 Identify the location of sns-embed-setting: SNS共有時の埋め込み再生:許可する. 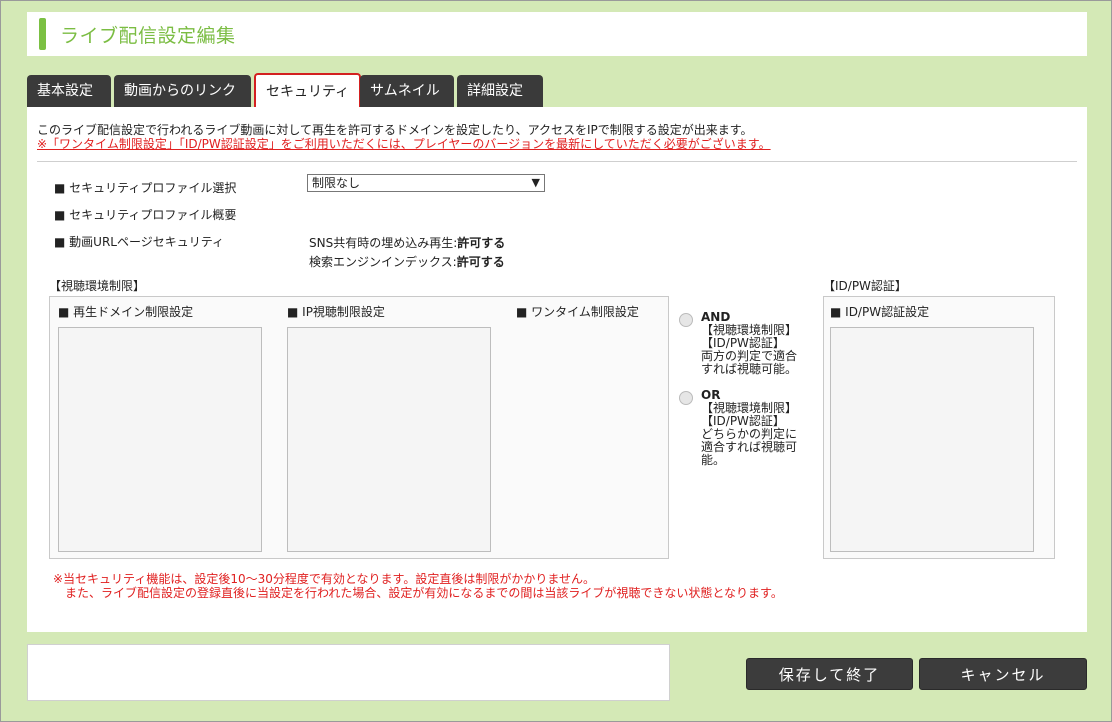
(407, 242).